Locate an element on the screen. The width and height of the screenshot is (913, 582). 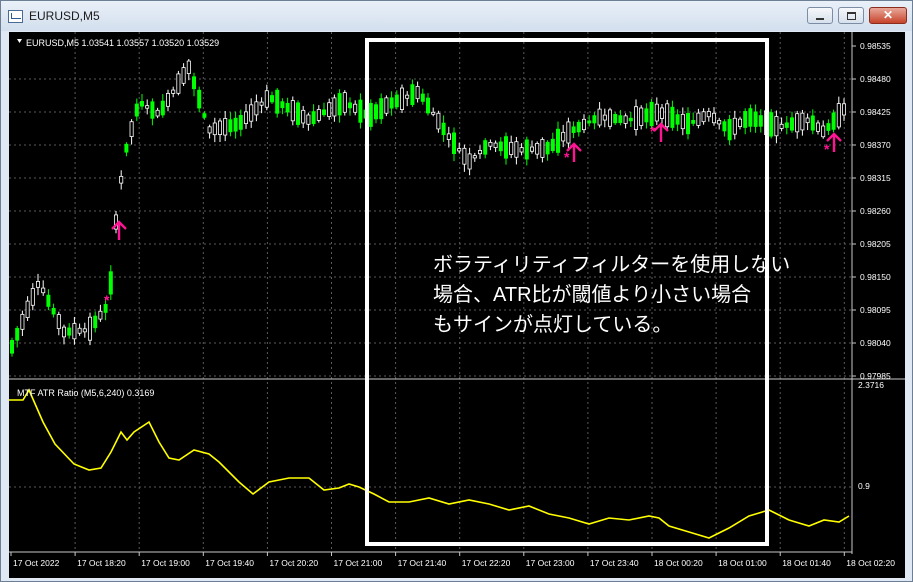
time-tick-label: 17 Oct 20:20 is located at coordinates (293, 563).